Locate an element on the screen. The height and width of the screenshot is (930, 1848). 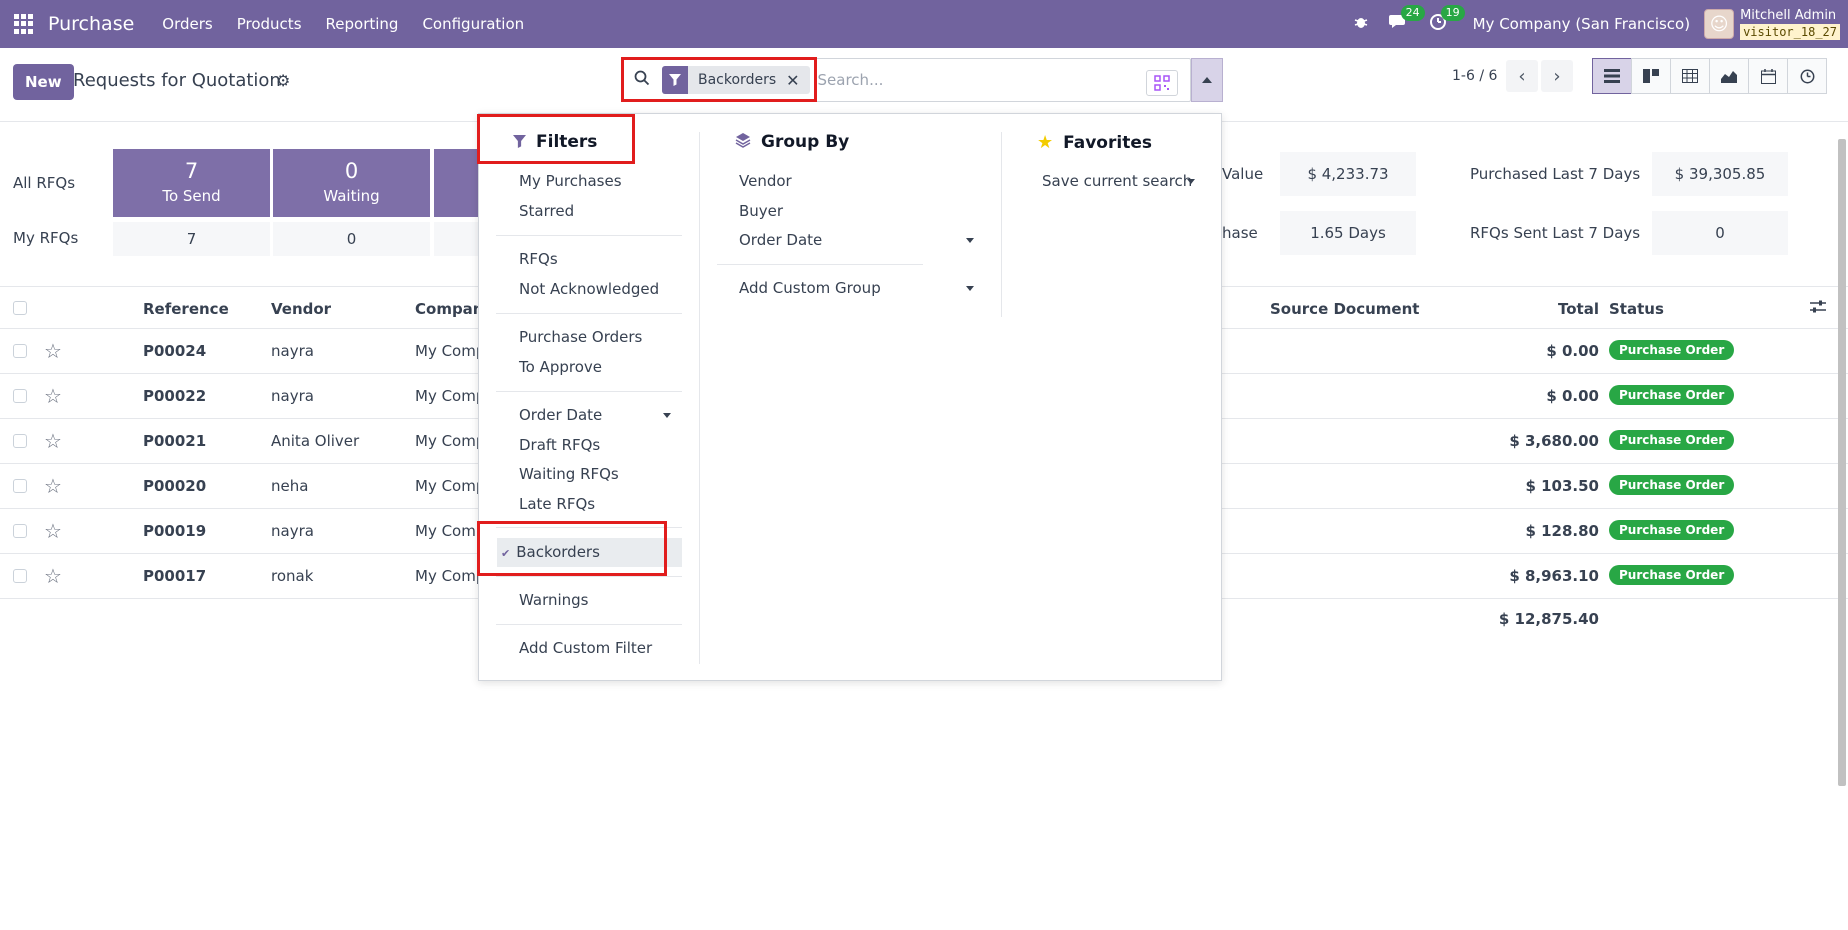
tile-label: To Send is located at coordinates (191, 196).